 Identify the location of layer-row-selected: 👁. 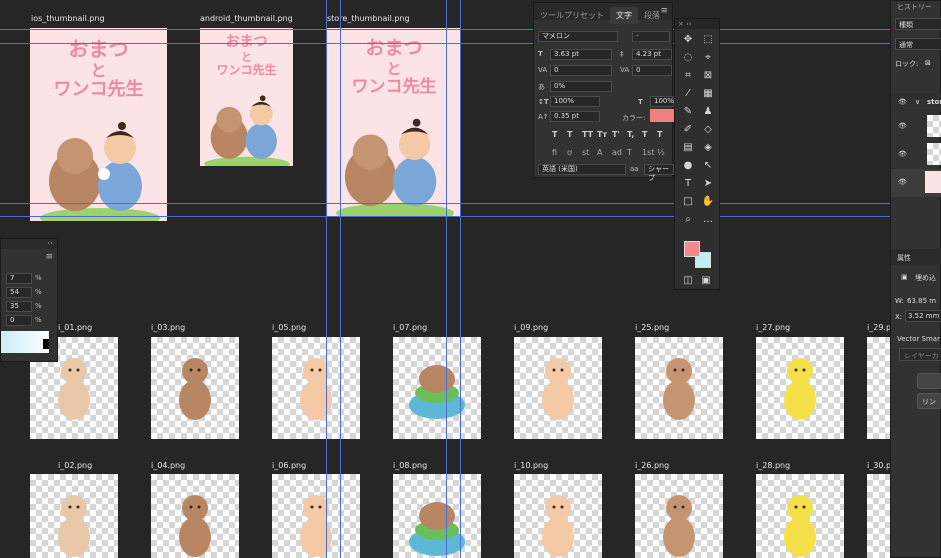
(916, 183).